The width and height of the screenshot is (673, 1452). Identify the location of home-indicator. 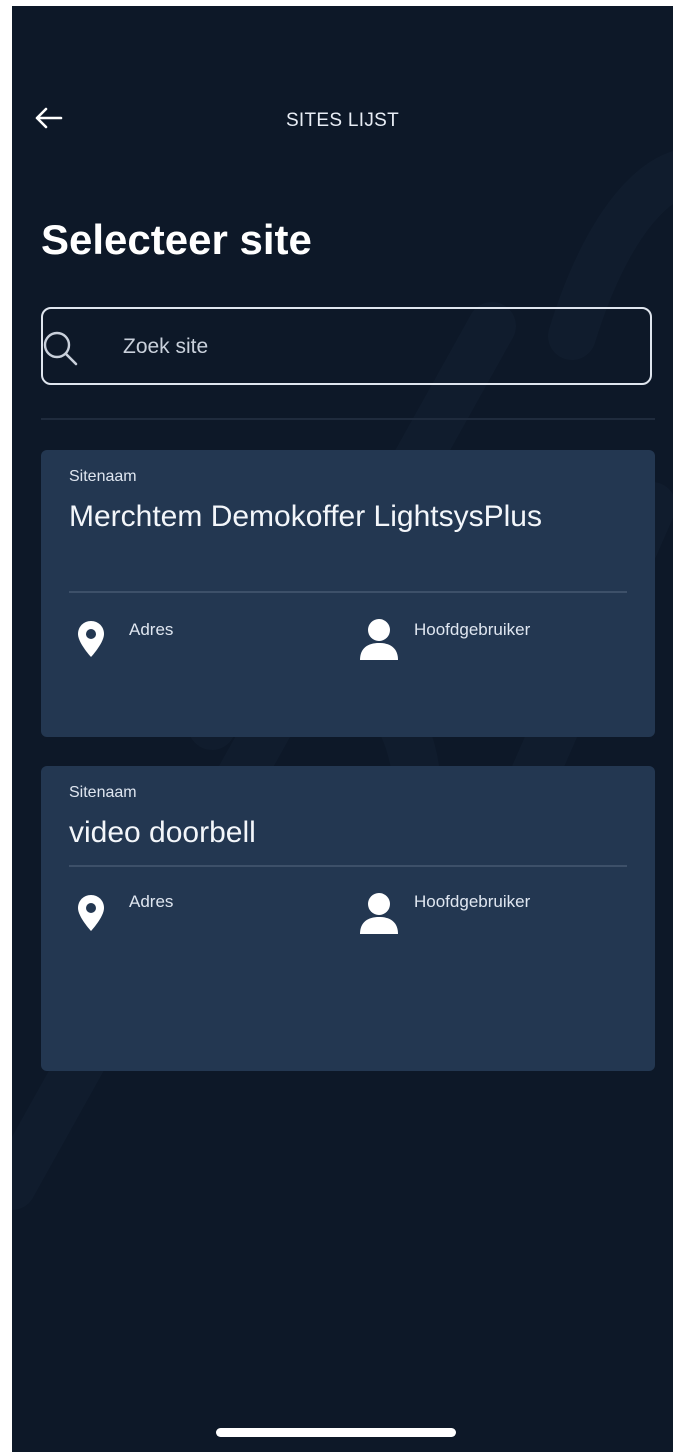
(336, 1432).